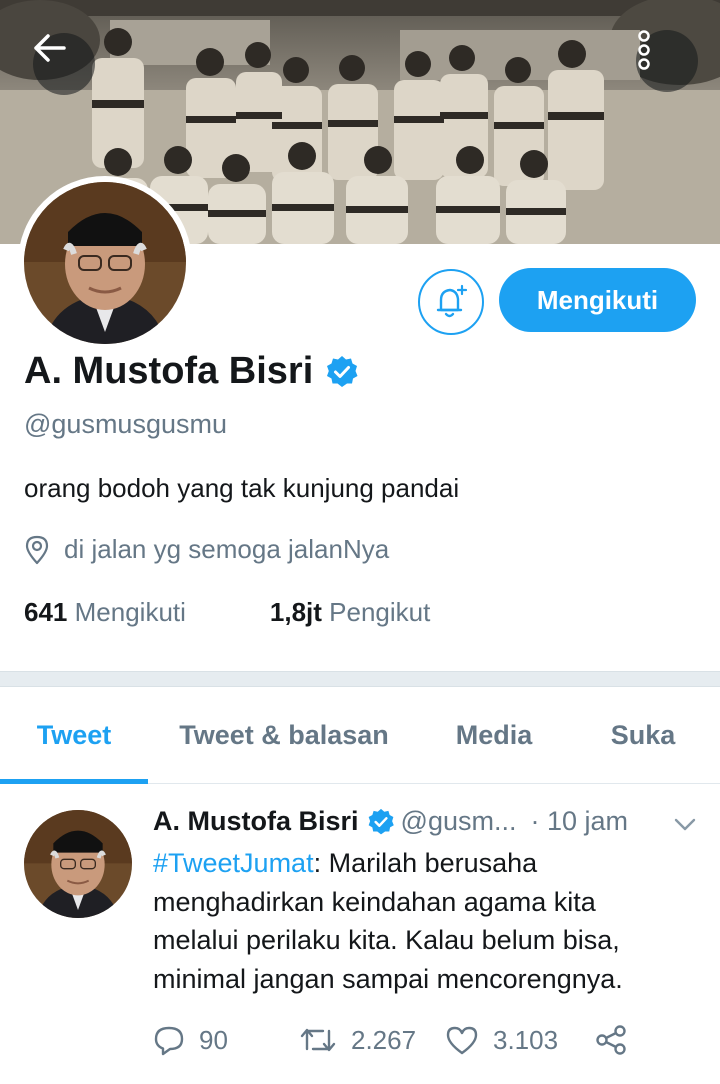 The image size is (720, 1084). What do you see at coordinates (130, 612) in the screenshot?
I see `following-label: Mengikuti` at bounding box center [130, 612].